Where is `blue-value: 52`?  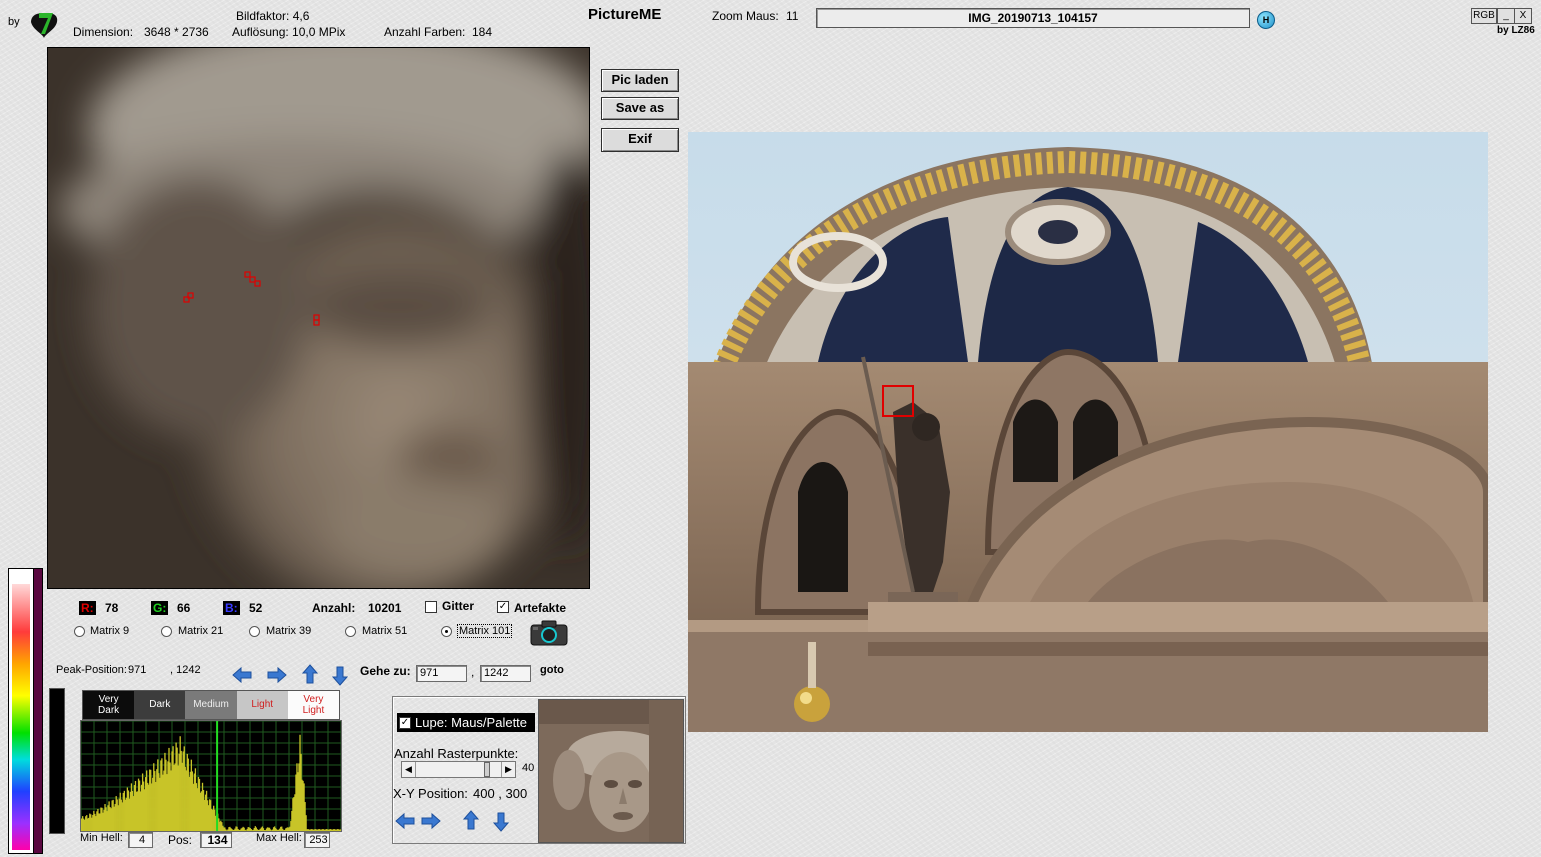
blue-value: 52 is located at coordinates (256, 608).